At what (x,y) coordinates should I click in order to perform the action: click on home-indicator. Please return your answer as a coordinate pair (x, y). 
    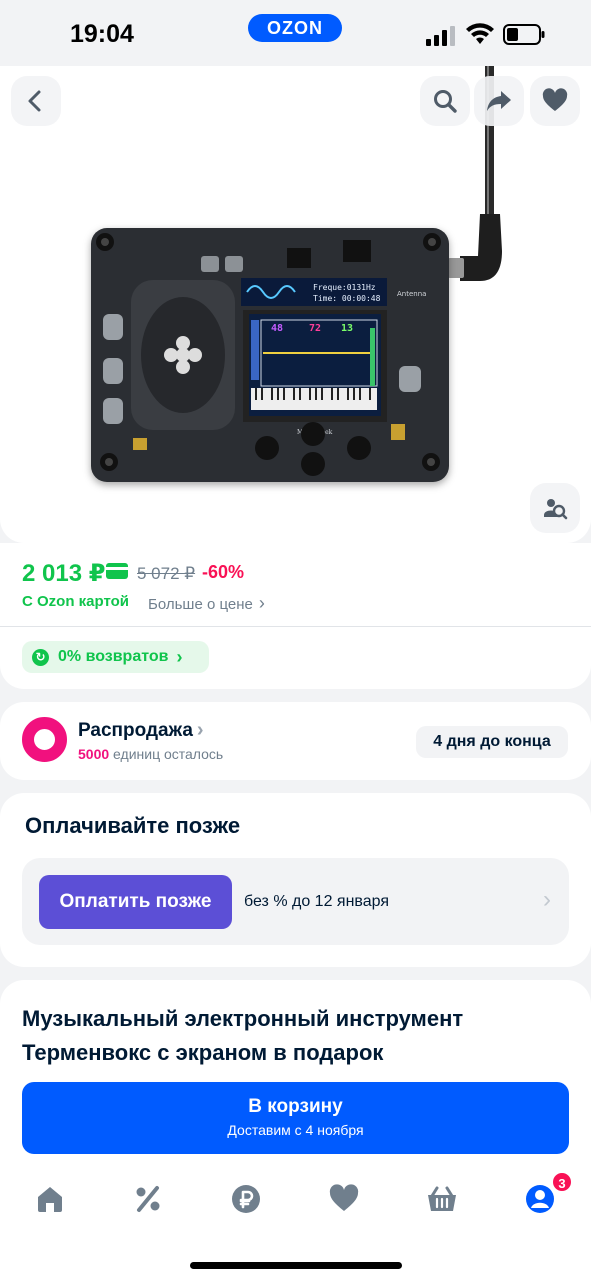
    Looking at the image, I should click on (296, 1265).